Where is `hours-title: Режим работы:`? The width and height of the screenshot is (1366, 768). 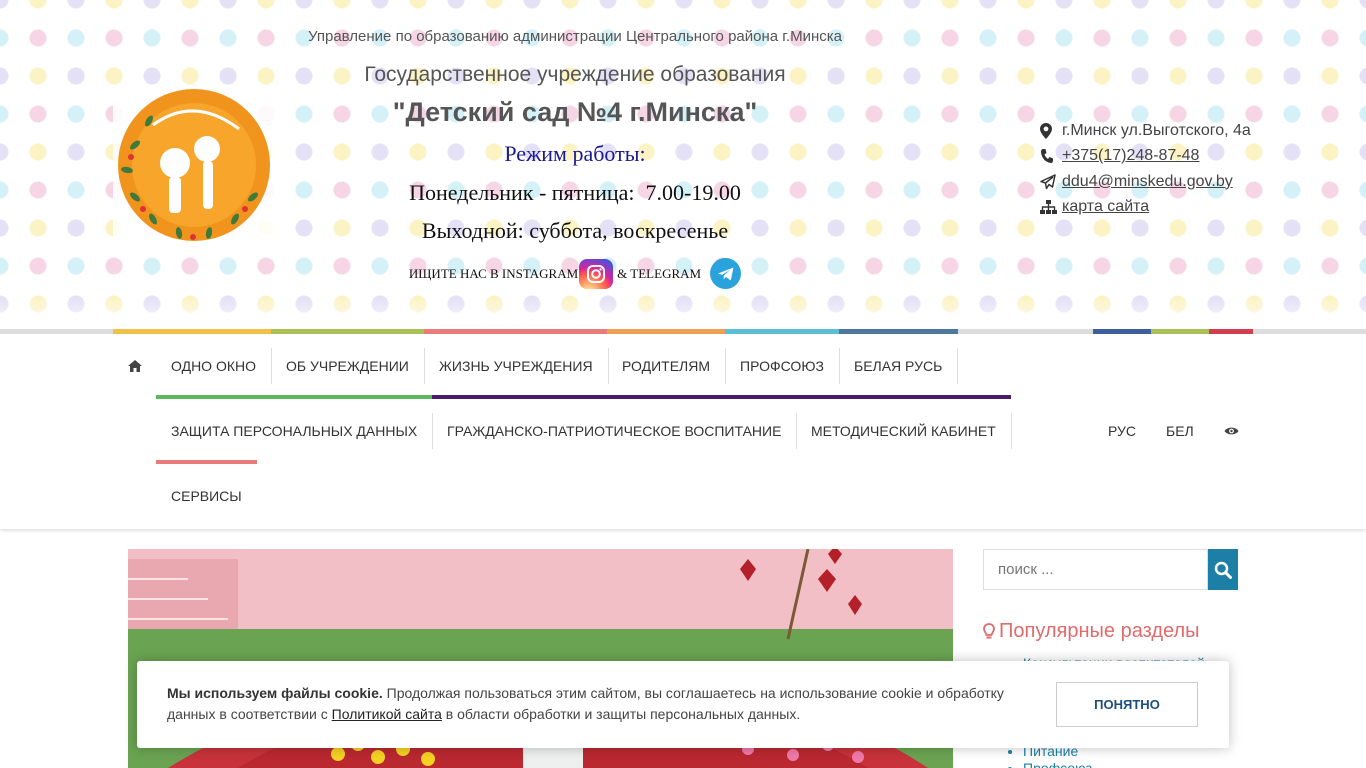
hours-title: Режим работы: is located at coordinates (575, 153).